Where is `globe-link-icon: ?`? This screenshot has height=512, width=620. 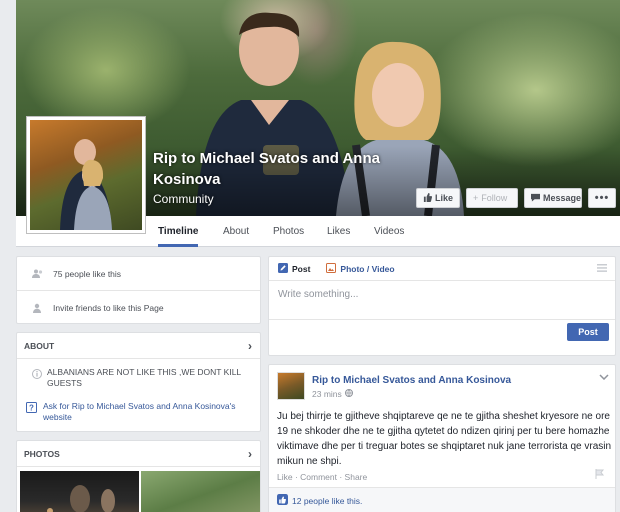 globe-link-icon: ? is located at coordinates (31, 407).